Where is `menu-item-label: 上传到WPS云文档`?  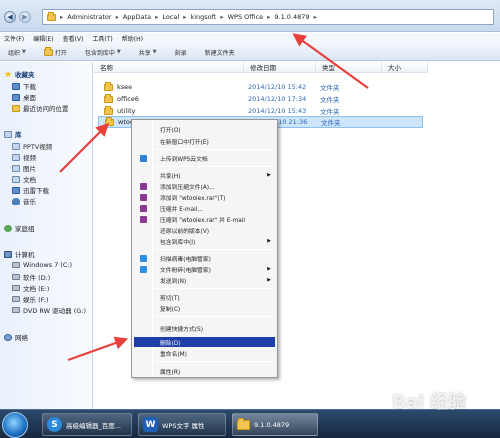 menu-item-label: 上传到WPS云文档 is located at coordinates (184, 159).